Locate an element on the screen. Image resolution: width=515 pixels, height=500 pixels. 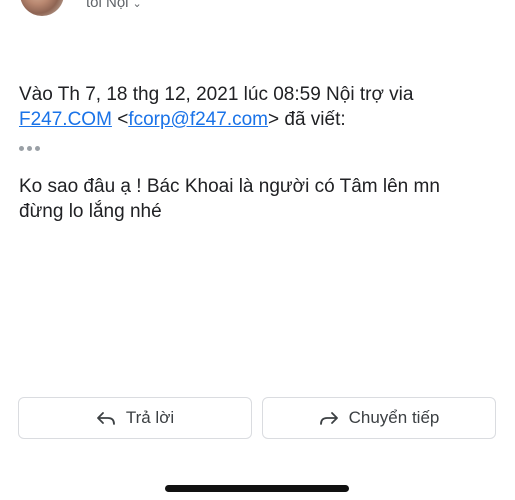
reply-label: Trả lời is located at coordinates (150, 417).